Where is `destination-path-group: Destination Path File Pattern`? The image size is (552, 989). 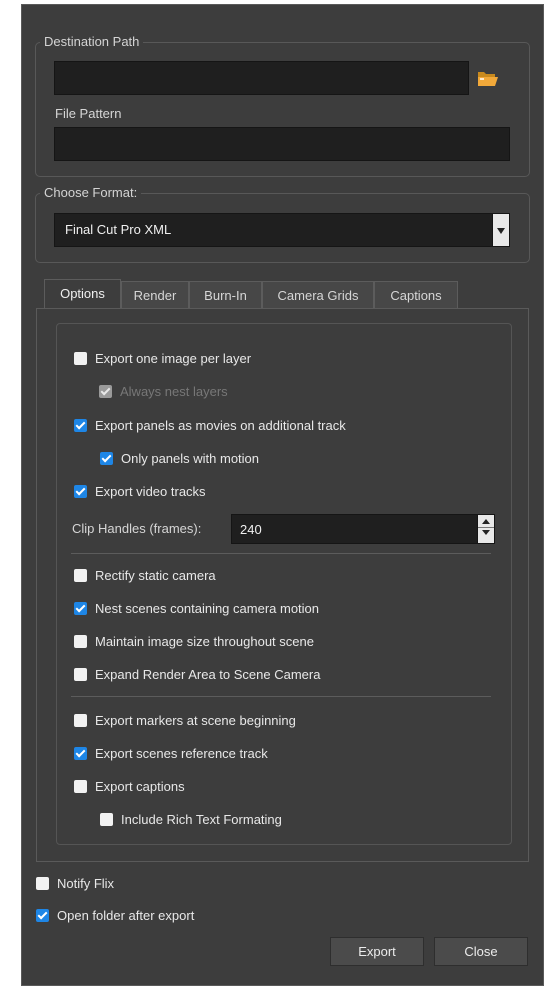 destination-path-group: Destination Path File Pattern is located at coordinates (282, 105).